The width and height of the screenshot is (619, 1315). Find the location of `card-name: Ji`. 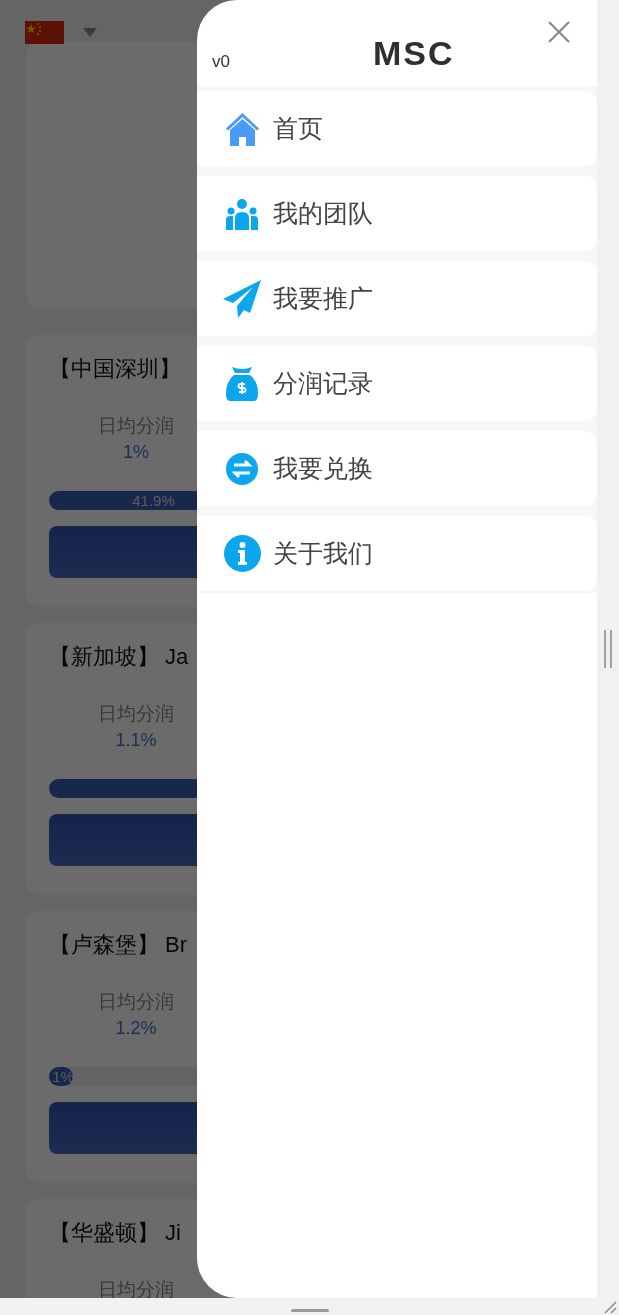

card-name: Ji is located at coordinates (173, 1232).